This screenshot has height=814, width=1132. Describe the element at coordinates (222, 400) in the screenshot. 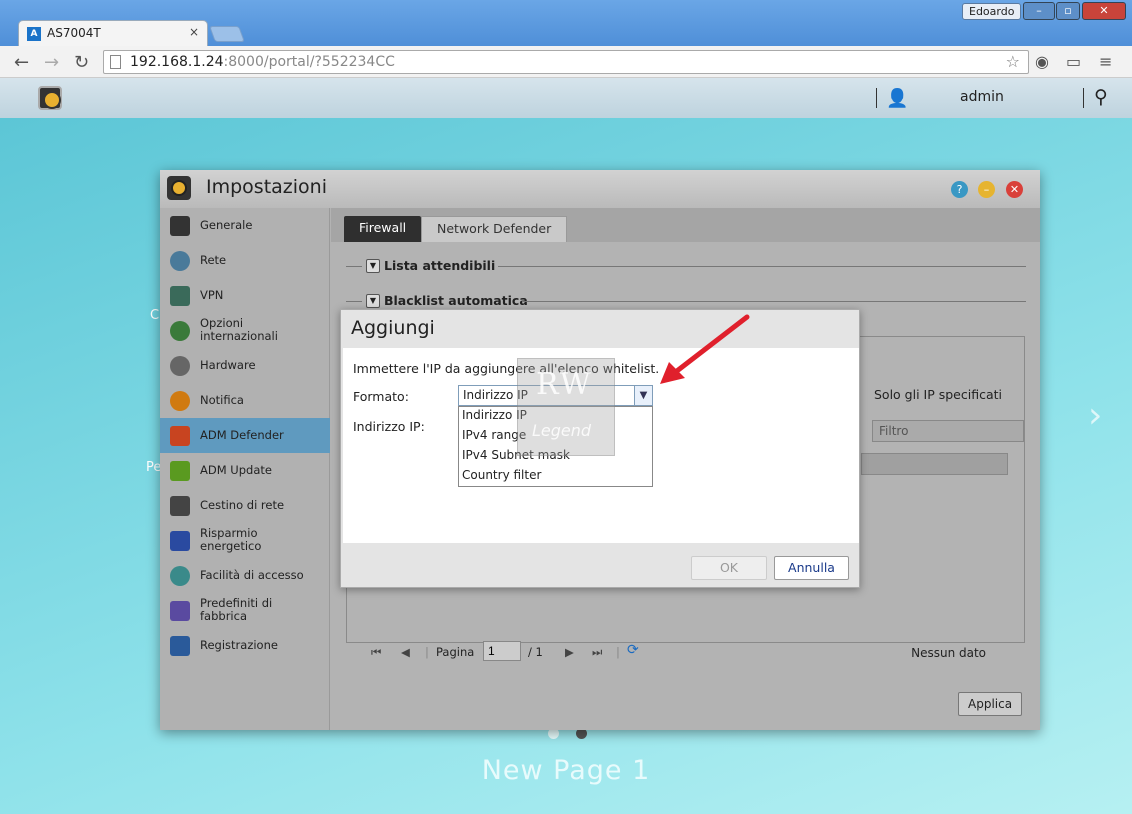

I see `sidebar-item-label: Notifica` at that location.